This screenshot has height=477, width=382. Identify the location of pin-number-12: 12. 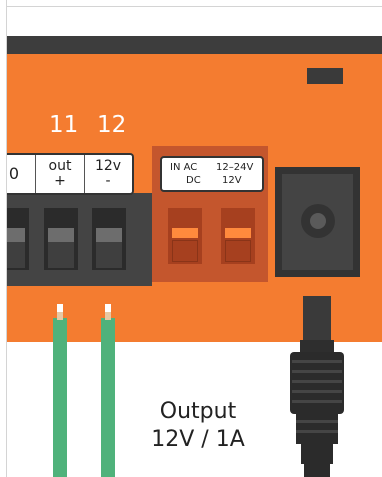
(112, 125).